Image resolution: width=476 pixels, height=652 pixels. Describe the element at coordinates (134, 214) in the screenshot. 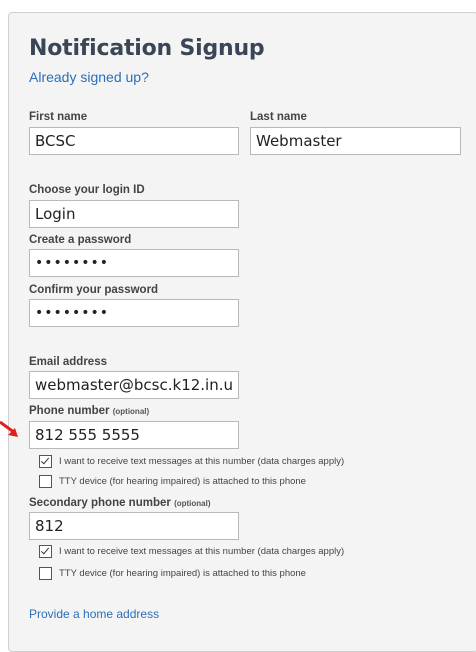

I see `login-id-field` at that location.